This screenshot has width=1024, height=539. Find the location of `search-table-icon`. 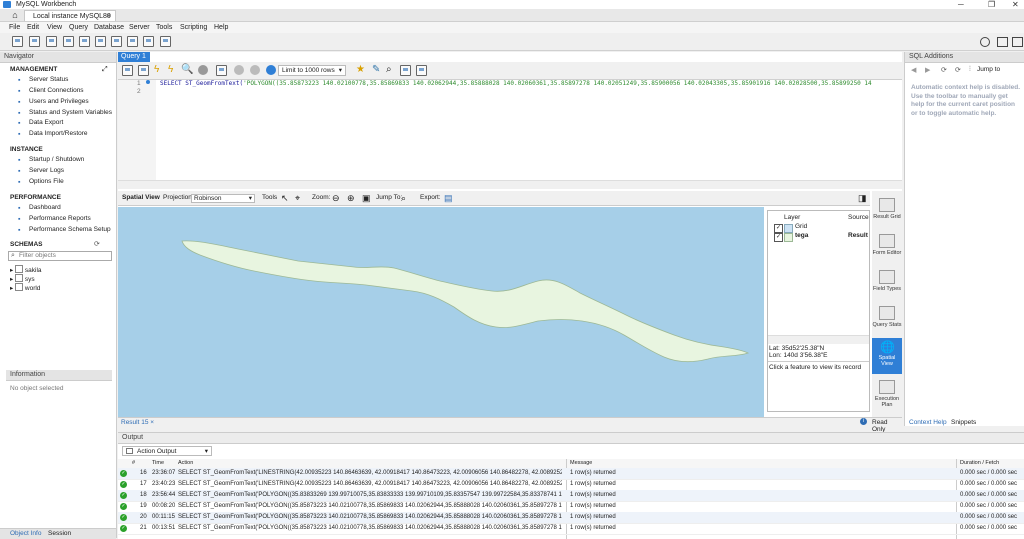

search-table-icon is located at coordinates (148, 41).